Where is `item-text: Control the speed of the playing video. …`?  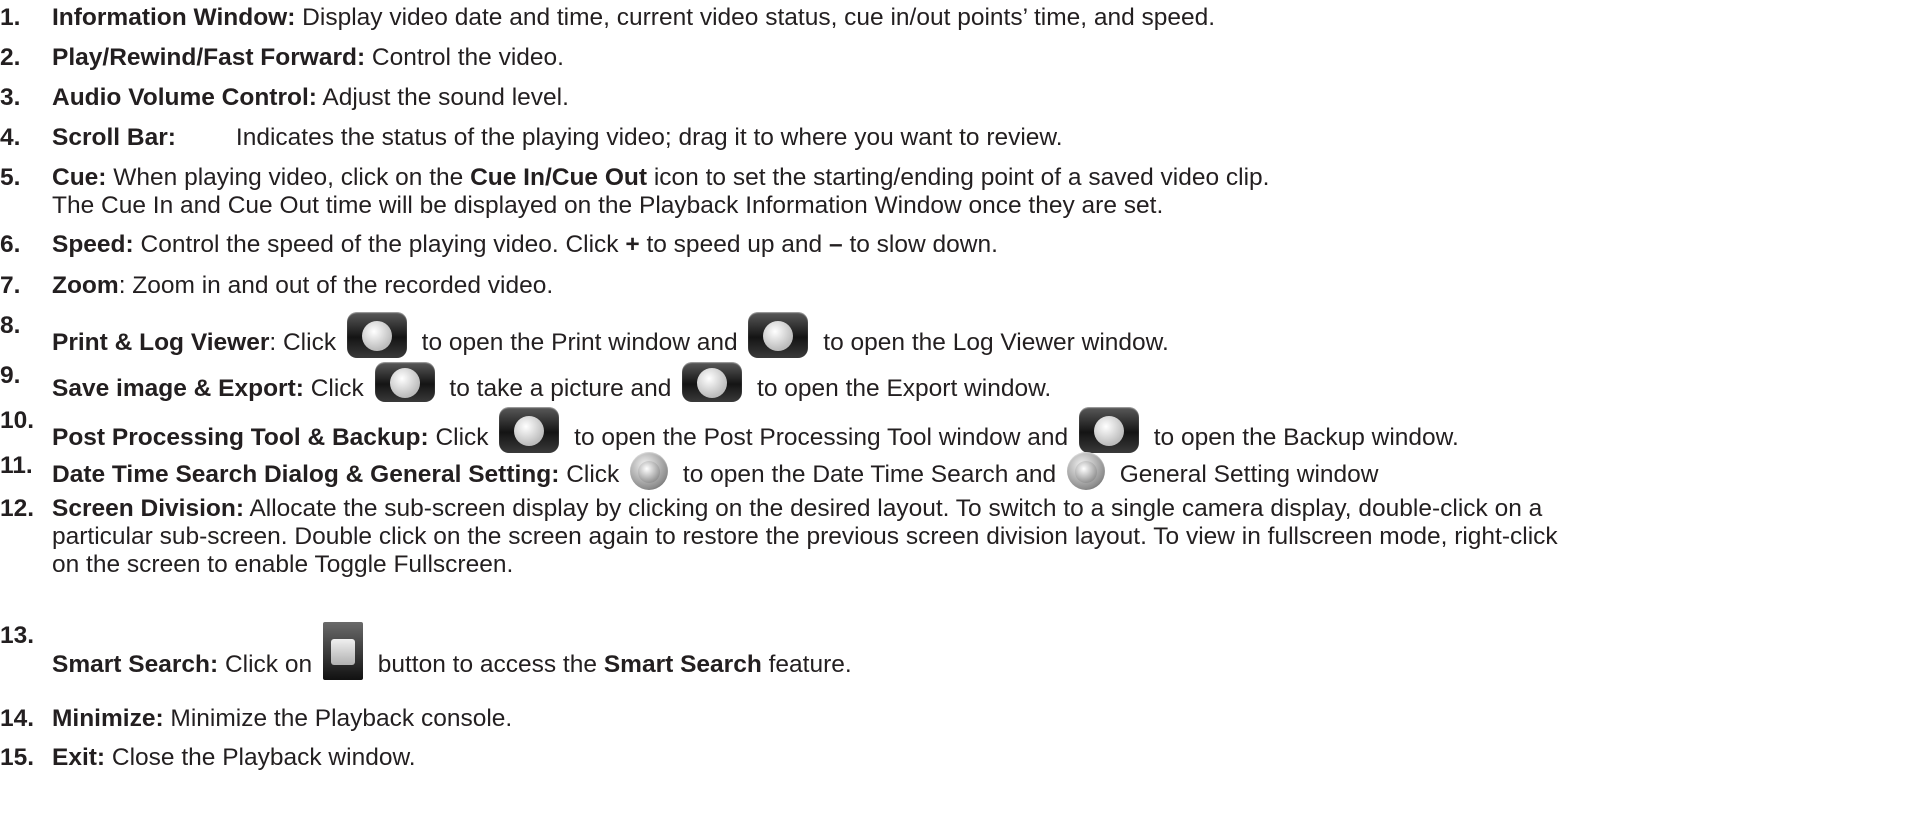
item-text: Control the speed of the playing video. … is located at coordinates (379, 244).